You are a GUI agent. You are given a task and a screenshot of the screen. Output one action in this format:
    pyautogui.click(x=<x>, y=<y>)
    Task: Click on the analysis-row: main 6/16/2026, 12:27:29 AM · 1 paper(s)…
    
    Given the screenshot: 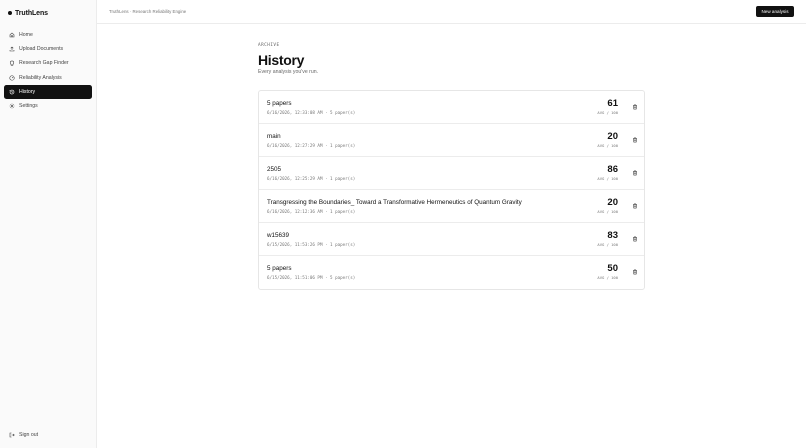 What is the action you would take?
    pyautogui.click(x=451, y=140)
    